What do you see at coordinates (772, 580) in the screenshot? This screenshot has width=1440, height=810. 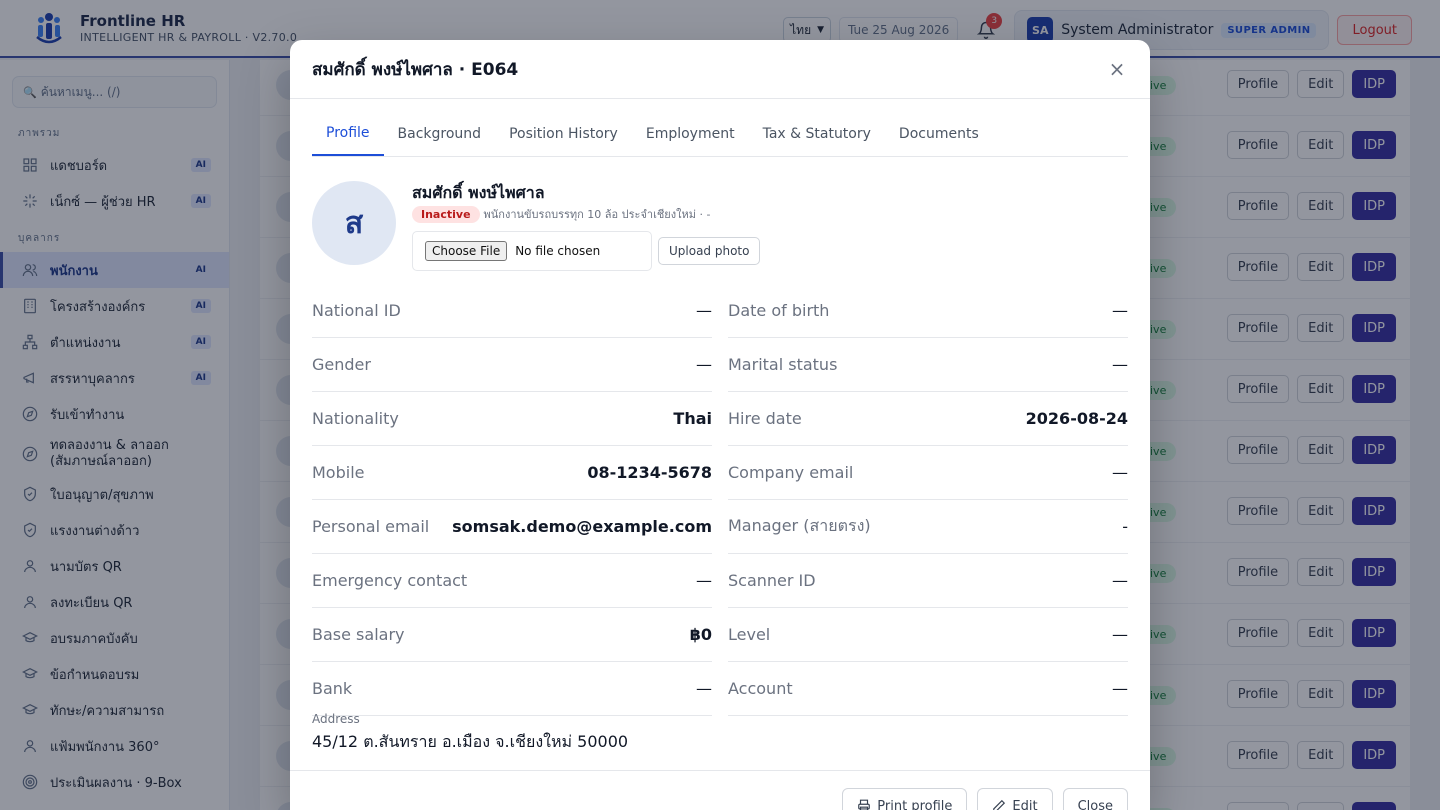 I see `field-label: Scanner ID` at bounding box center [772, 580].